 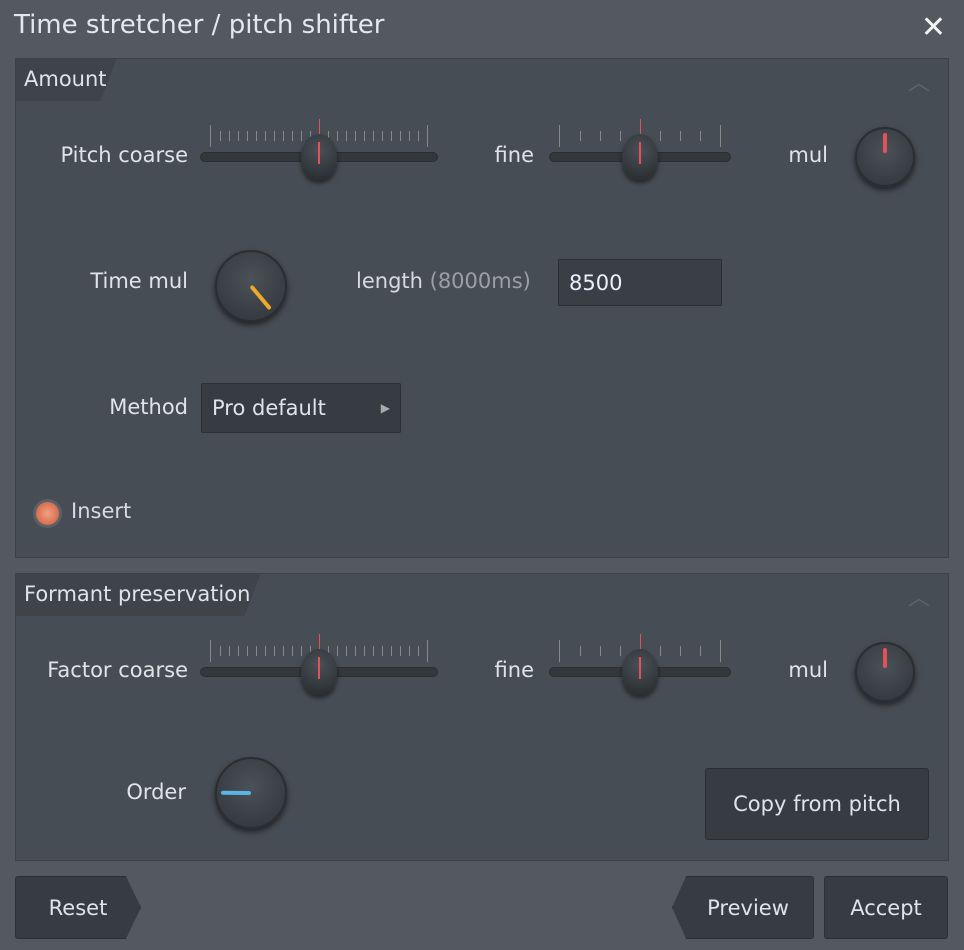 I want to click on length-input: 8500, so click(x=640, y=282).